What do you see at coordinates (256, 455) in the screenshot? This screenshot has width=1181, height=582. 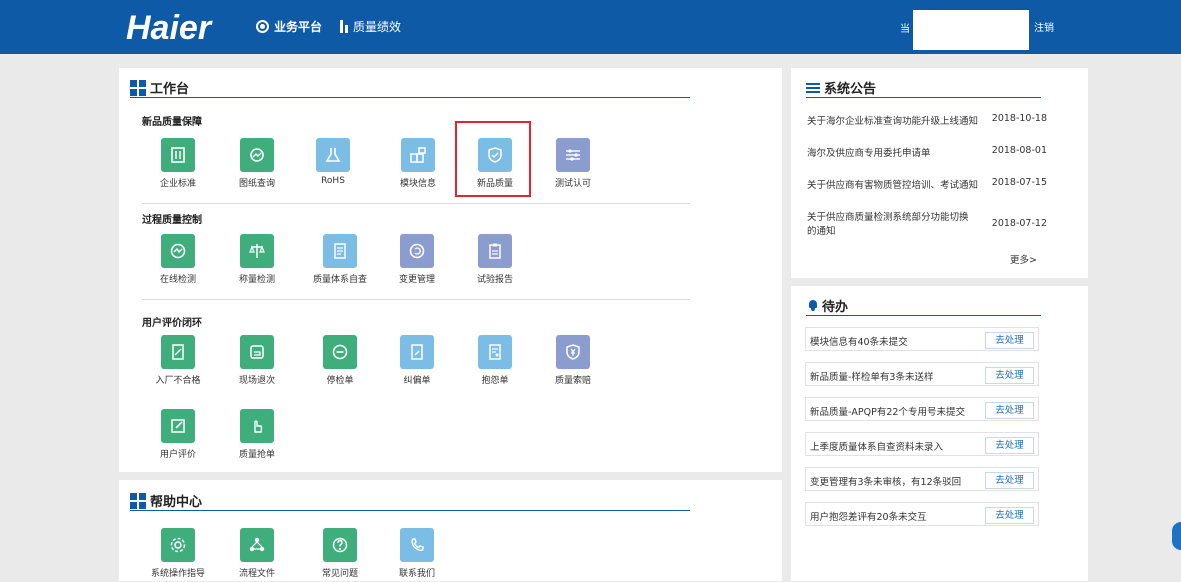 I see `tile-label: 质量抢单` at bounding box center [256, 455].